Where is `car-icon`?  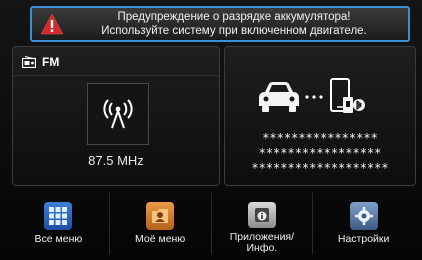
car-icon is located at coordinates (279, 97).